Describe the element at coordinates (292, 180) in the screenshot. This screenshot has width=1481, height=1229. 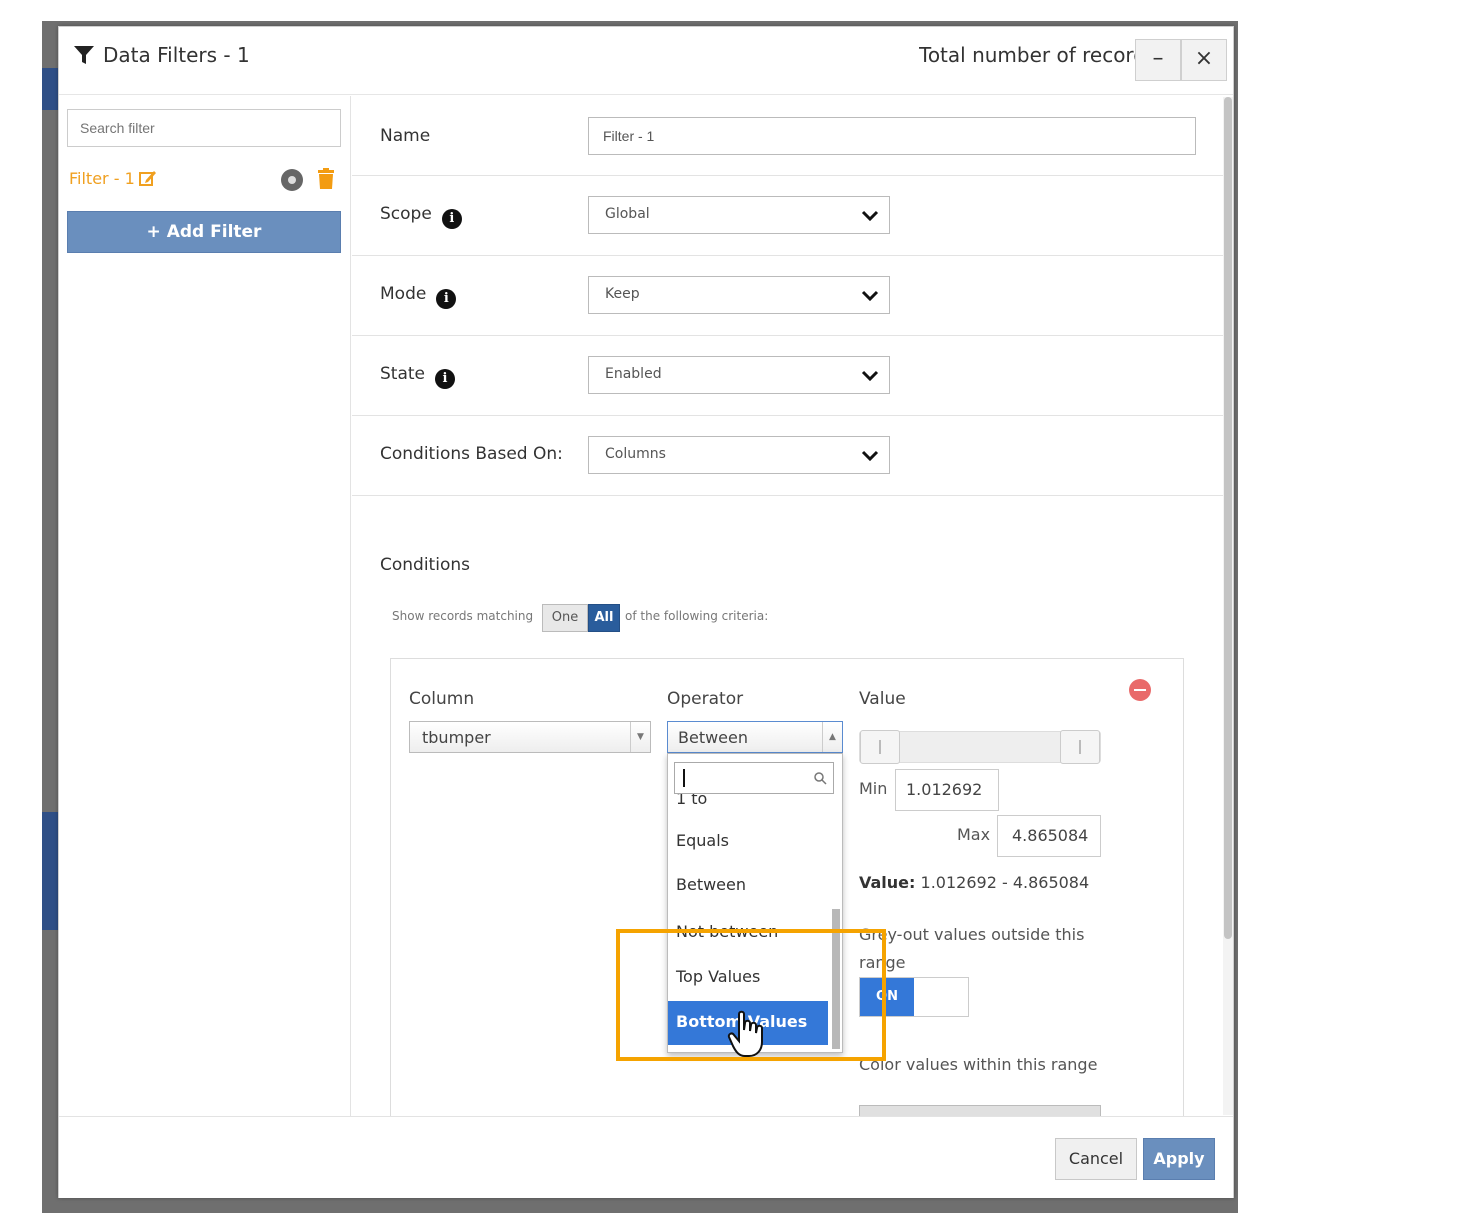
I see `visibility-icon` at that location.